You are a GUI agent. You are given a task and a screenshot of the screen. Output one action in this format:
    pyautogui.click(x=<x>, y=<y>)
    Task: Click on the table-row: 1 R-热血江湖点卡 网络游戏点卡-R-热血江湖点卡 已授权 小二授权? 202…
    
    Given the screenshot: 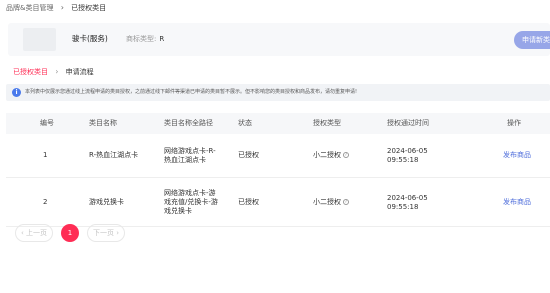 What is the action you would take?
    pyautogui.click(x=278, y=156)
    